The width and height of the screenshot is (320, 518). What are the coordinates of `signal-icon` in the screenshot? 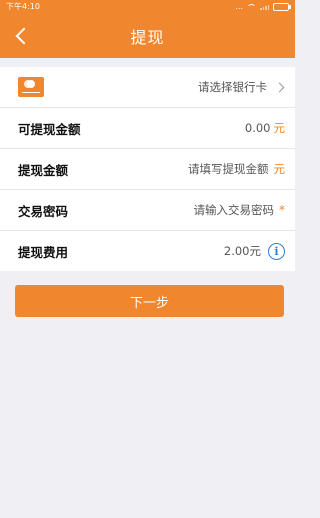 It's located at (264, 7).